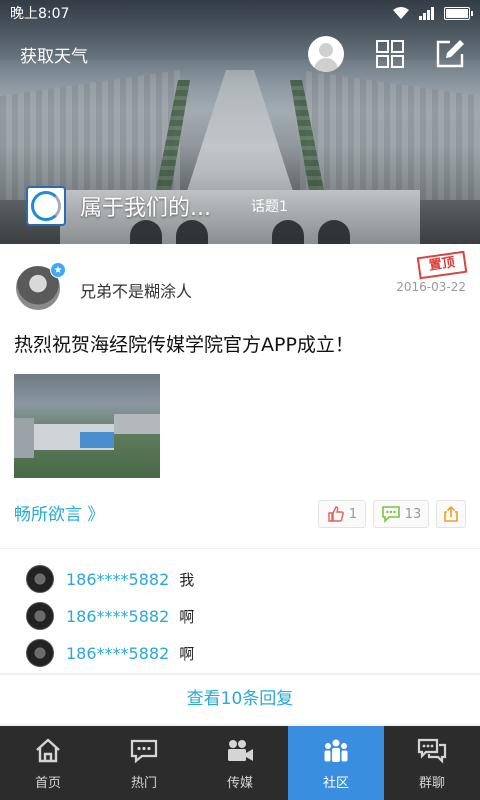 This screenshot has width=480, height=800. Describe the element at coordinates (187, 579) in the screenshot. I see `comment-text: 我` at that location.